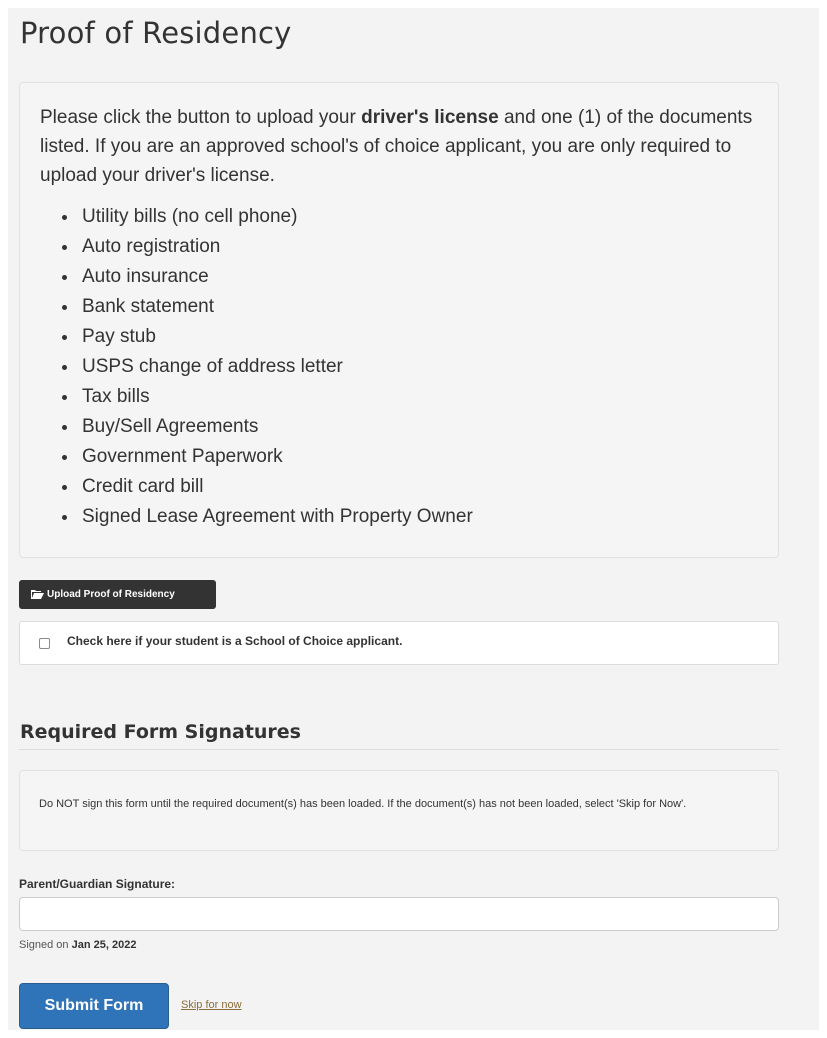 This screenshot has width=827, height=1038. What do you see at coordinates (111, 594) in the screenshot?
I see `upload-button-label: Upload Proof of Residency` at bounding box center [111, 594].